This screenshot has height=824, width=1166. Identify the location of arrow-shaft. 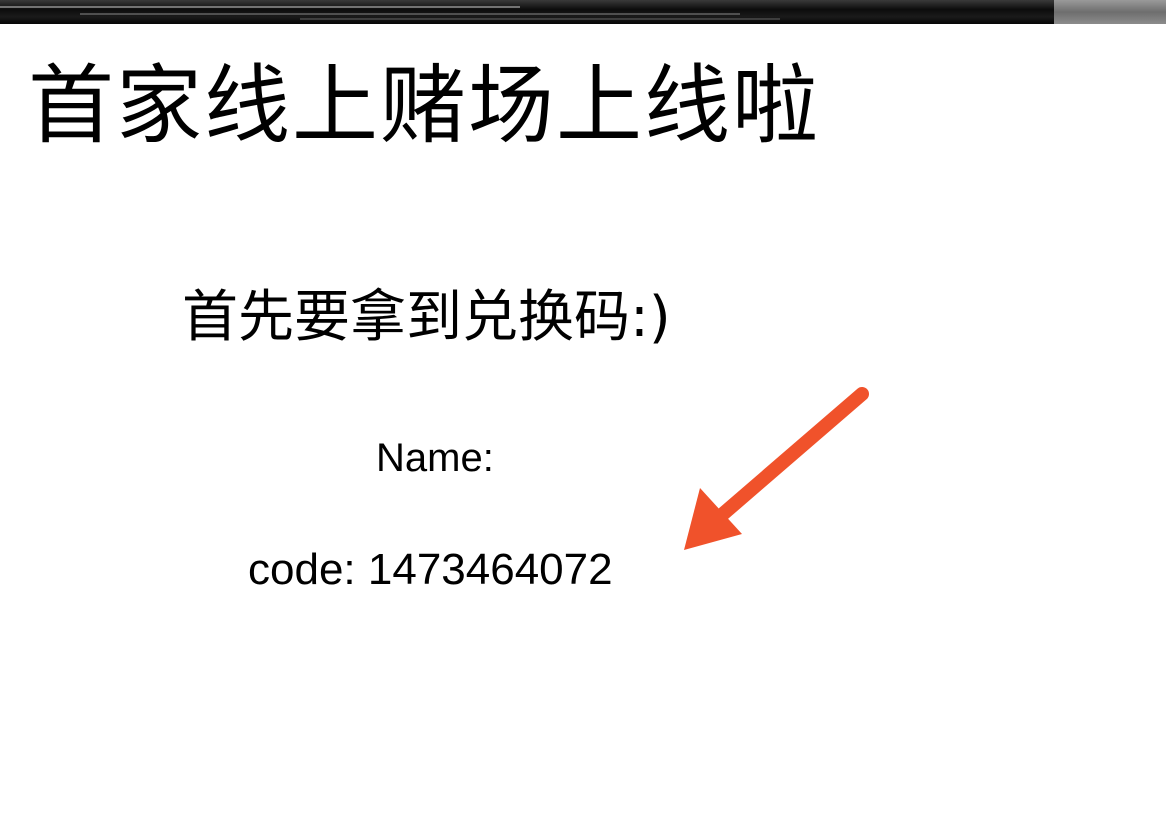
(789, 457).